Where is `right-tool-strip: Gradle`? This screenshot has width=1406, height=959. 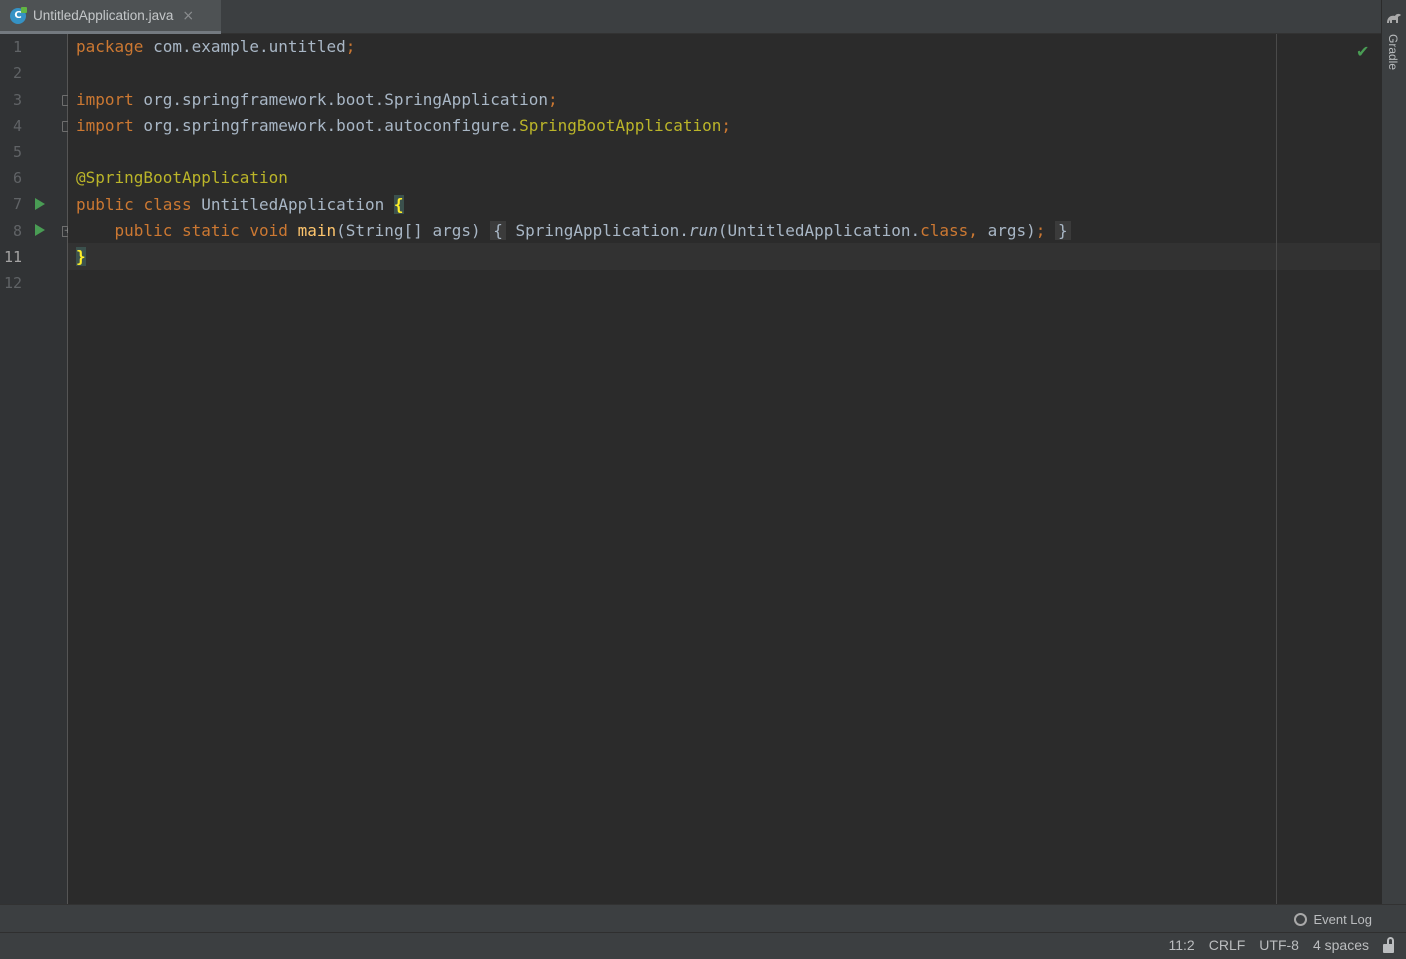
right-tool-strip: Gradle is located at coordinates (1393, 452).